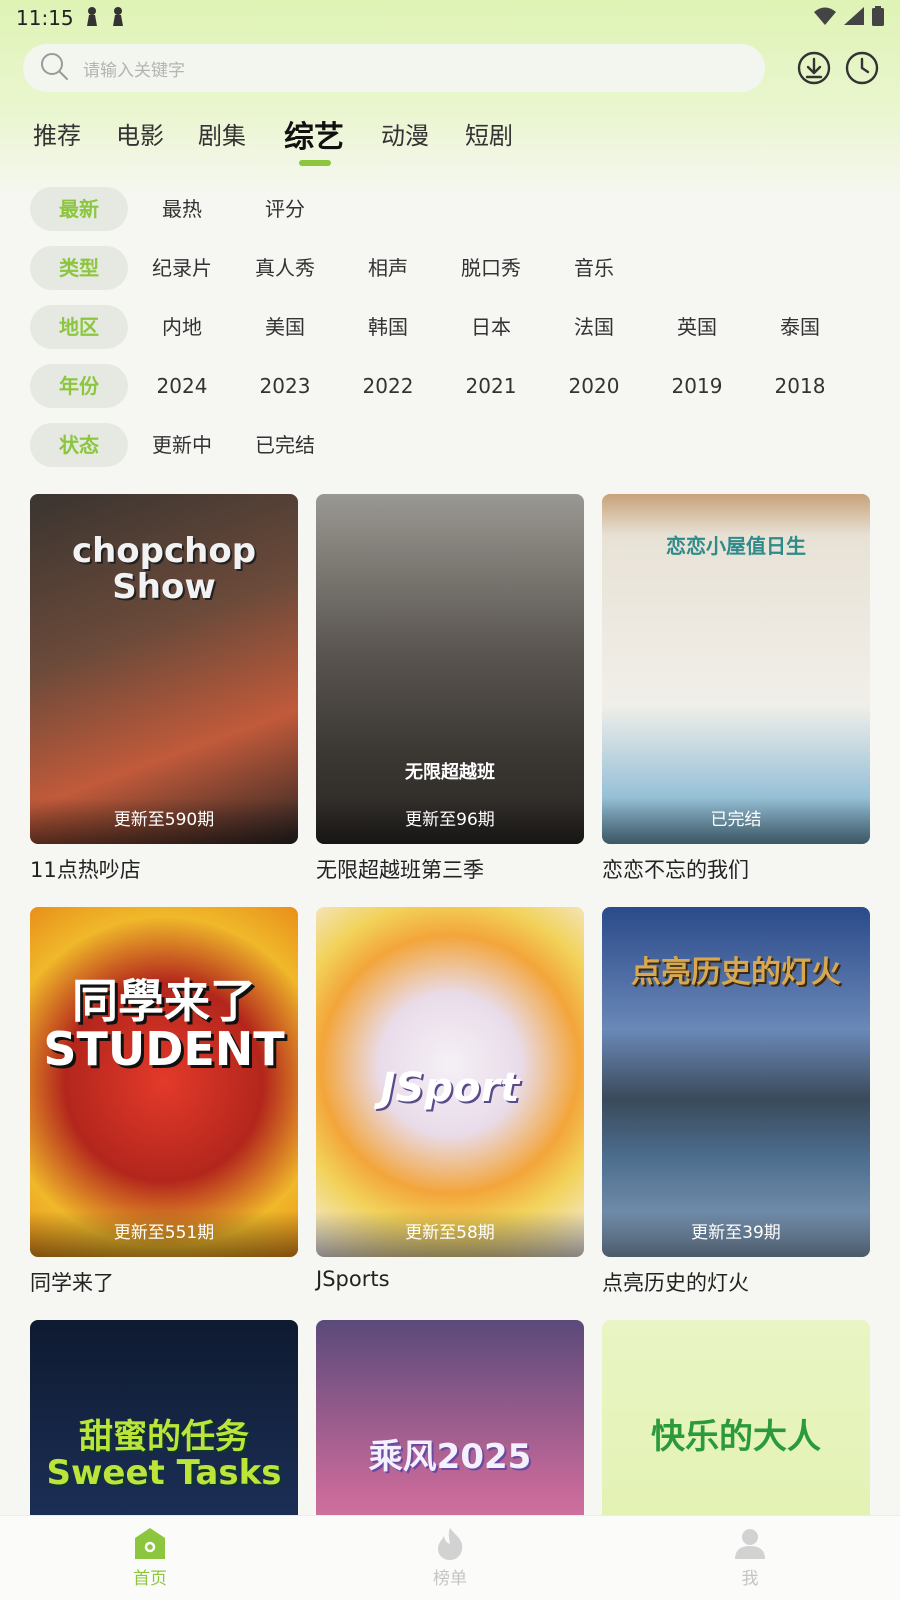  What do you see at coordinates (140, 133) in the screenshot?
I see `tab-movies: 电影` at bounding box center [140, 133].